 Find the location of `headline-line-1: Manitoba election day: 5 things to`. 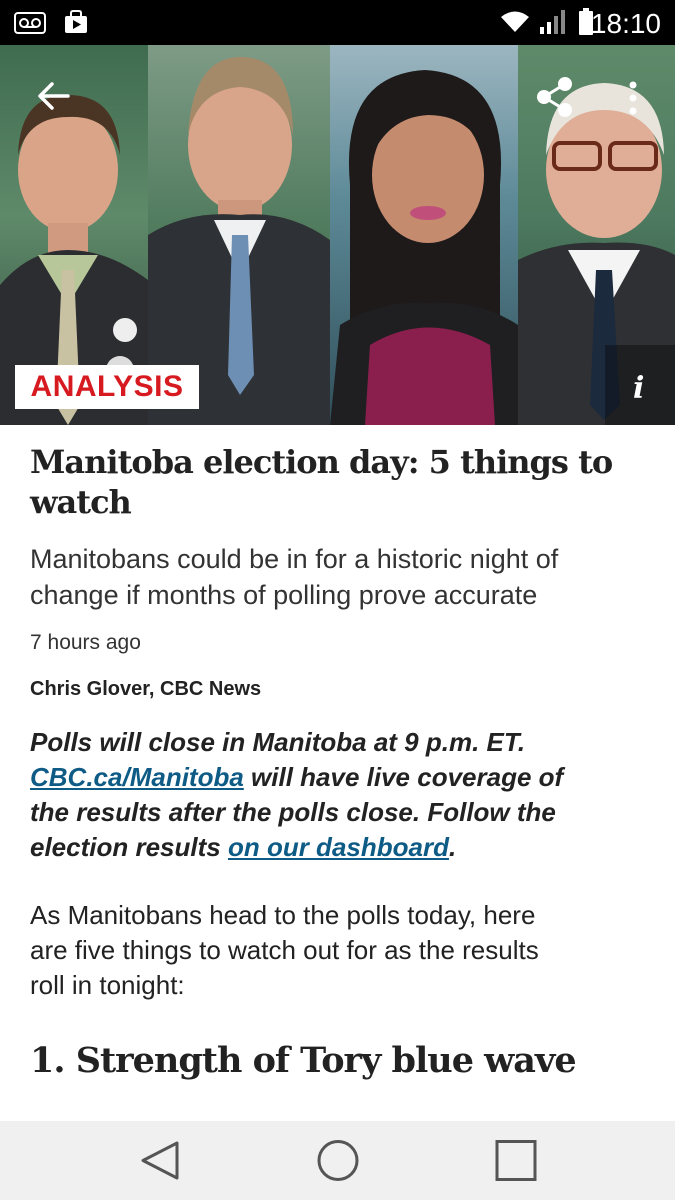

headline-line-1: Manitoba election day: 5 things to is located at coordinates (321, 462).